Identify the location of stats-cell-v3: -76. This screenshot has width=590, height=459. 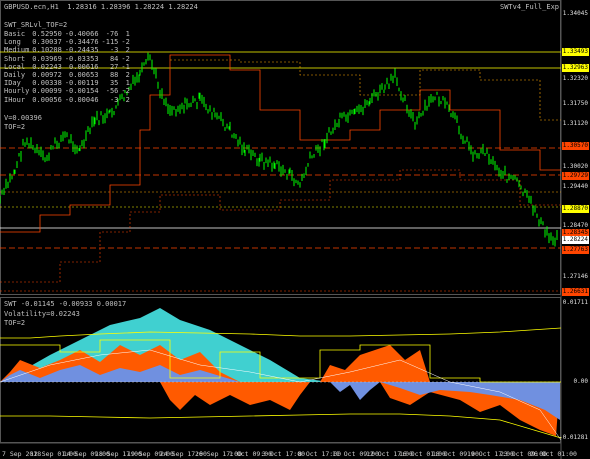
(112, 34).